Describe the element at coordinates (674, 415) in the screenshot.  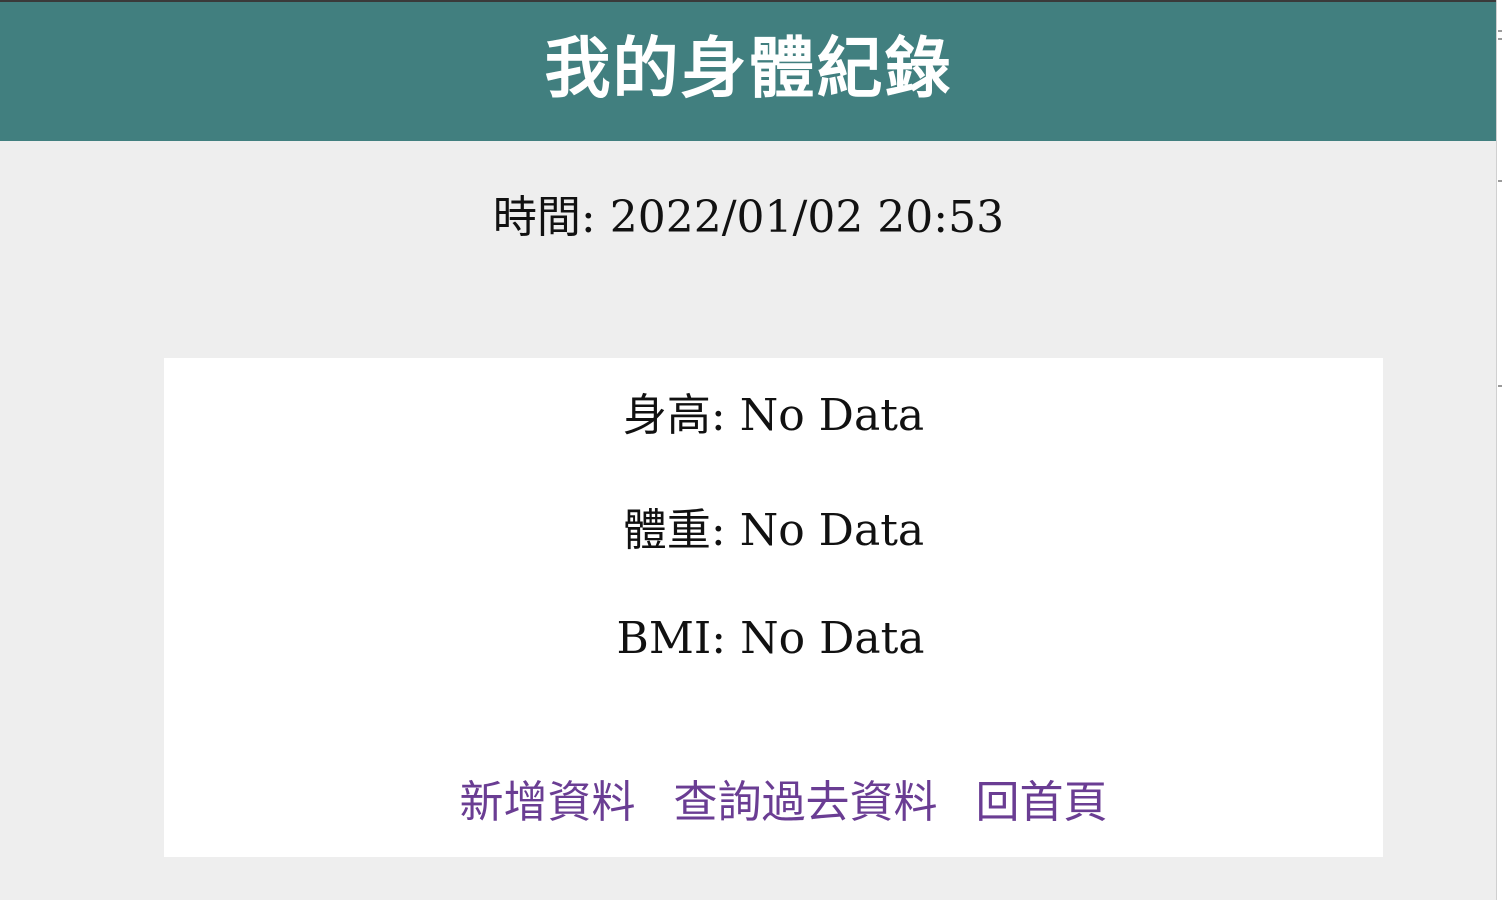
I see `height-label: 身高:` at that location.